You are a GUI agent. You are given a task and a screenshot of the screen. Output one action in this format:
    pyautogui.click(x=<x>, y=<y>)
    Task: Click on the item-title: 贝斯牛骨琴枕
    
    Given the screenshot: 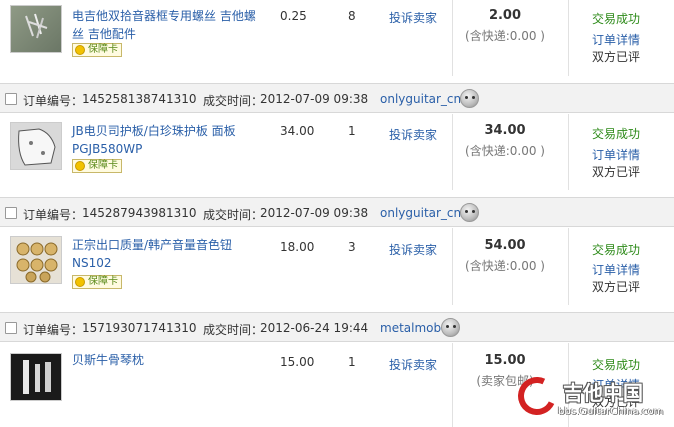 What is the action you would take?
    pyautogui.click(x=167, y=360)
    